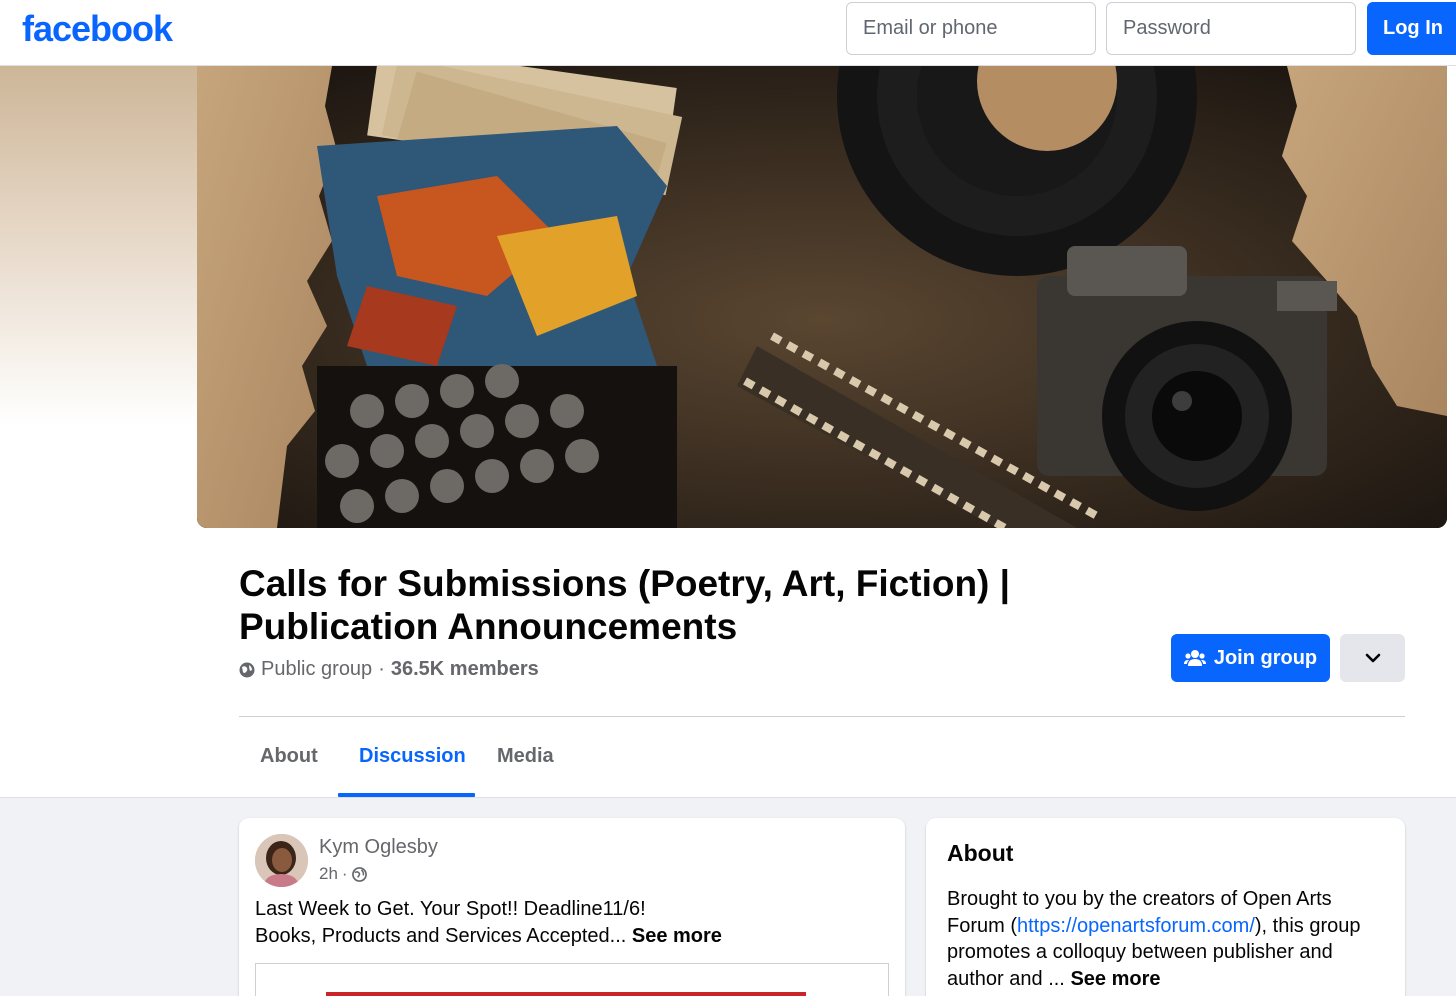  Describe the element at coordinates (1411, 28) in the screenshot. I see `login-button: Log In` at that location.